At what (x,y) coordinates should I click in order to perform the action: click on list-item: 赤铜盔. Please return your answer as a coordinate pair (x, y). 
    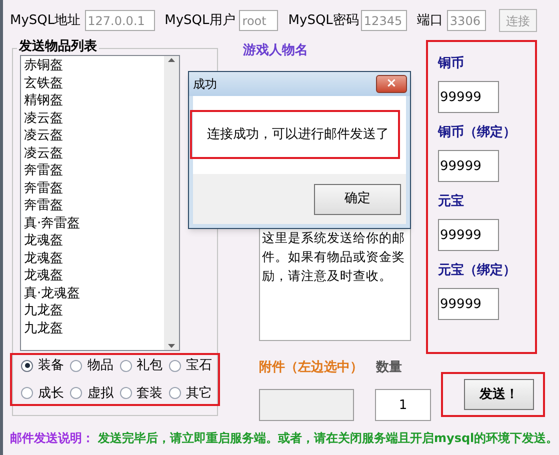
    Looking at the image, I should click on (94, 65).